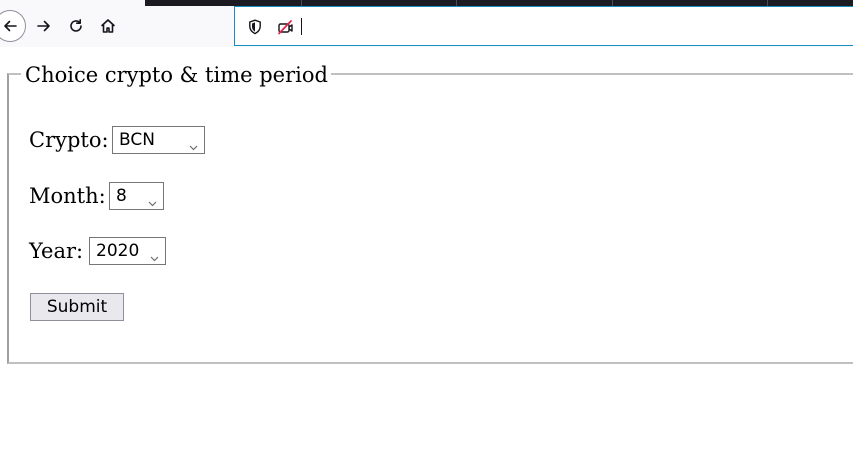  I want to click on permissions-blocked-icon, so click(285, 29).